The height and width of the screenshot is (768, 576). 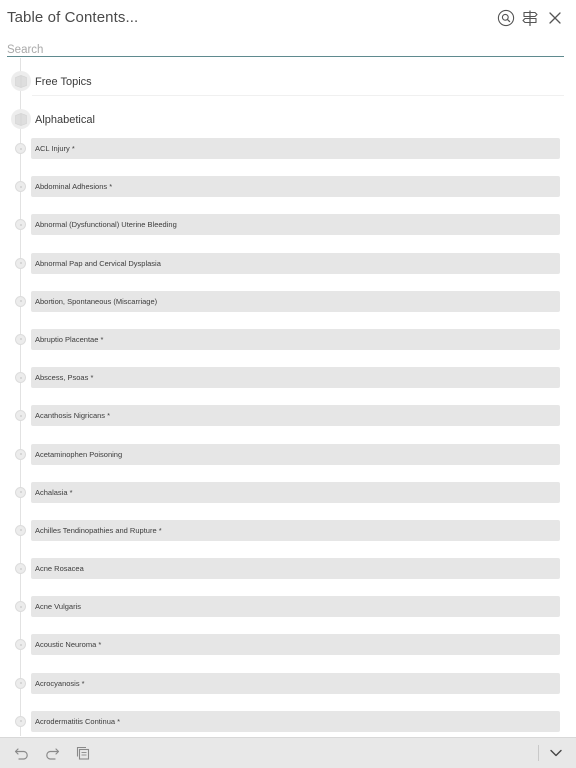 What do you see at coordinates (69, 339) in the screenshot?
I see `topic-label: Abruptio Placentae *` at bounding box center [69, 339].